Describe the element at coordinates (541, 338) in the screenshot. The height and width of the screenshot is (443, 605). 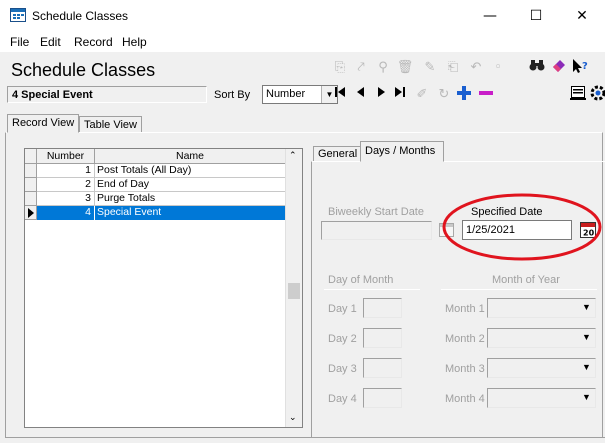
I see `month-2-select: ▼` at that location.